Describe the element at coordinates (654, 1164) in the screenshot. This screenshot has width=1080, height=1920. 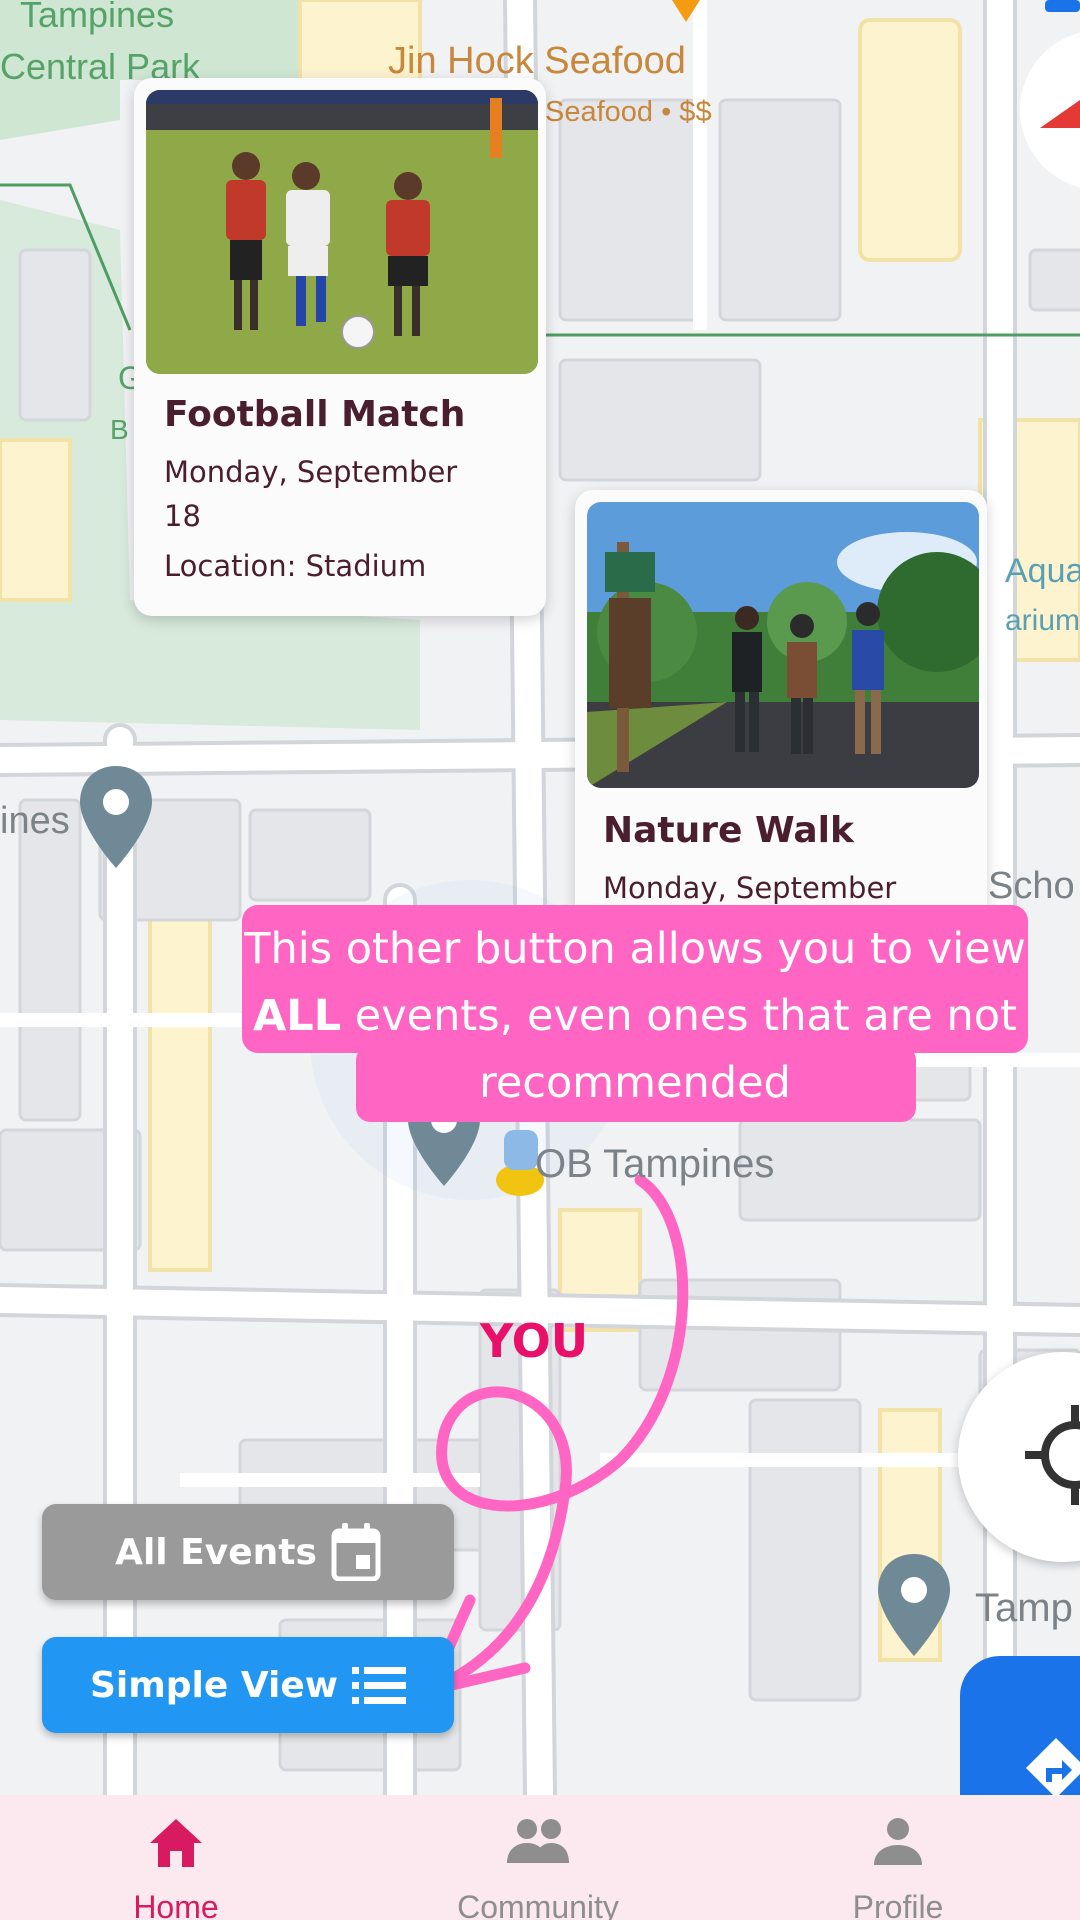
I see `map-label-place: OB Tampines` at that location.